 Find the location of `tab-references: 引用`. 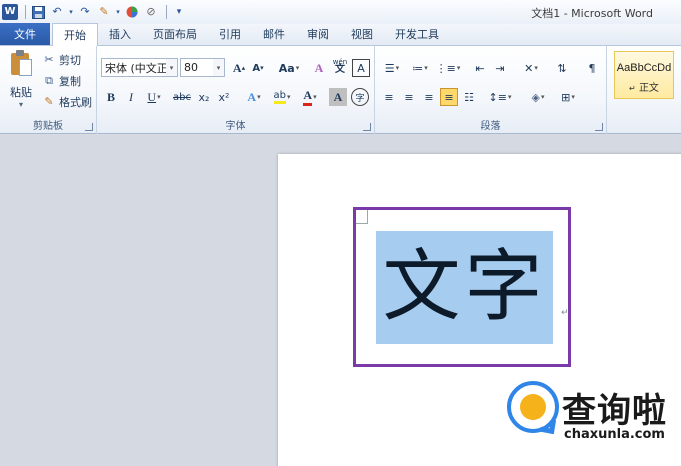

tab-references: 引用 is located at coordinates (230, 34).